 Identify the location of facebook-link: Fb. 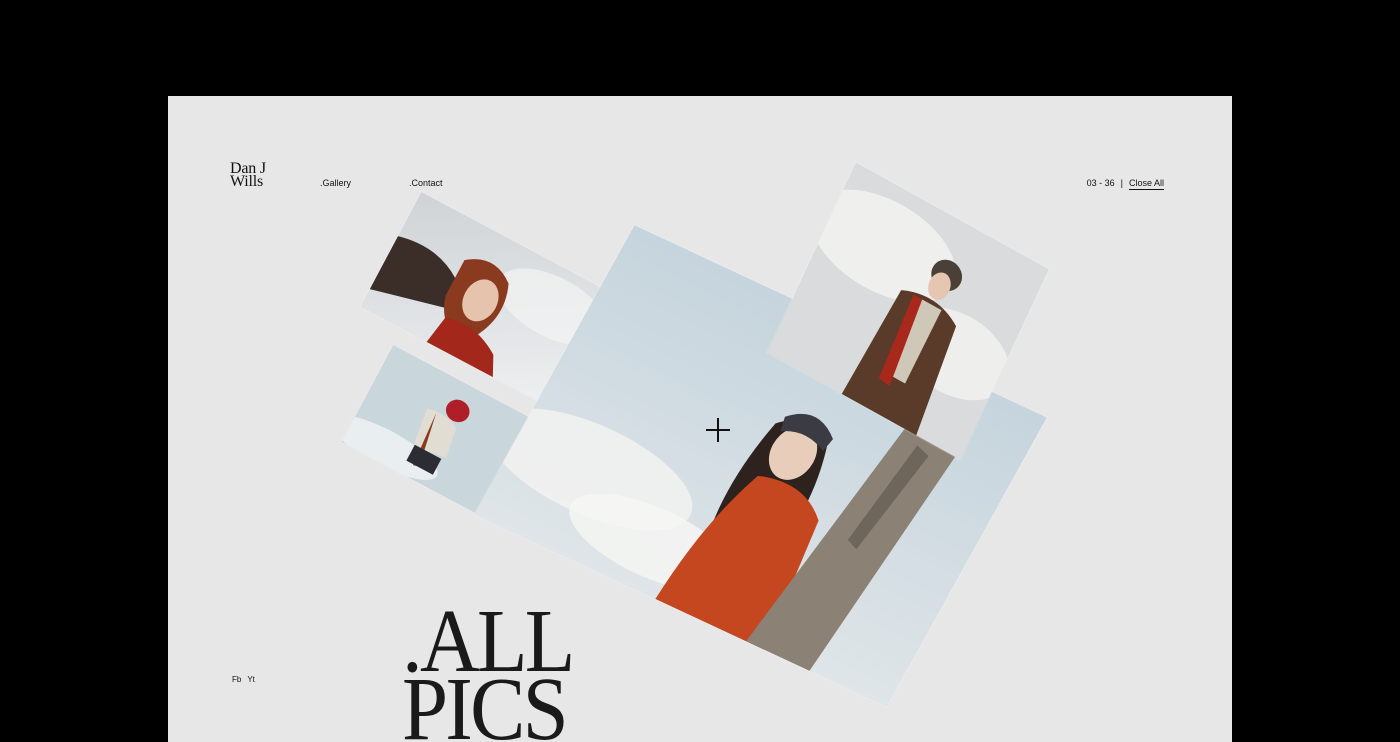
(236, 679).